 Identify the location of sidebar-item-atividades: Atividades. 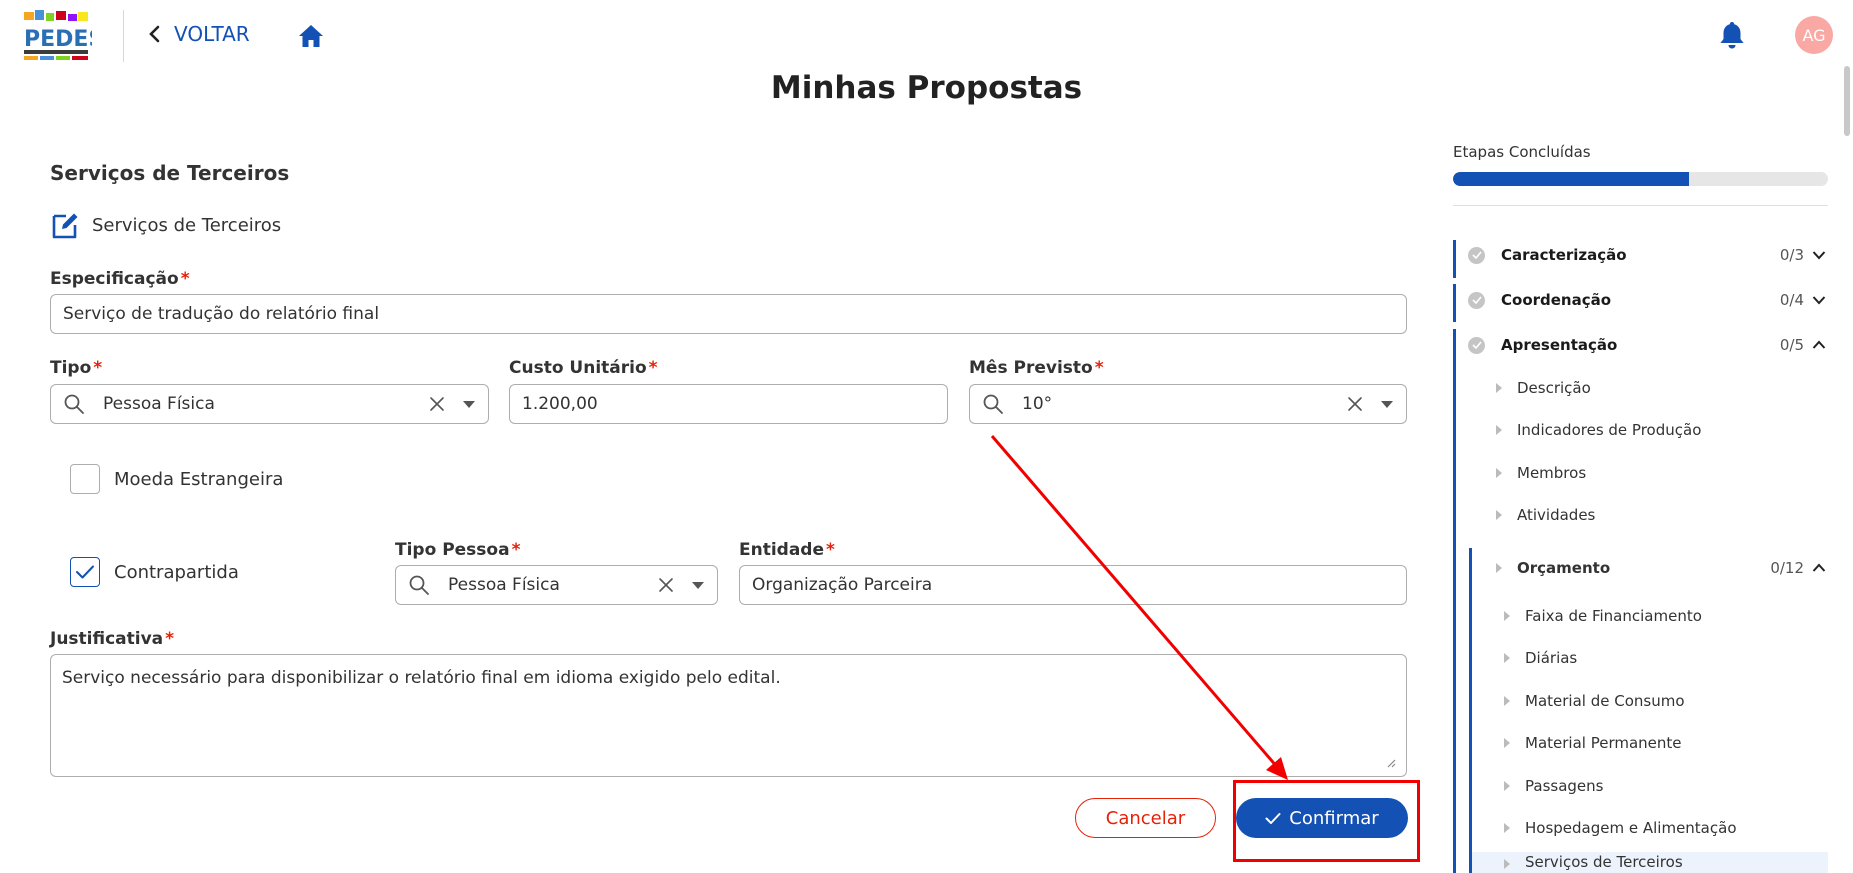
(1545, 515).